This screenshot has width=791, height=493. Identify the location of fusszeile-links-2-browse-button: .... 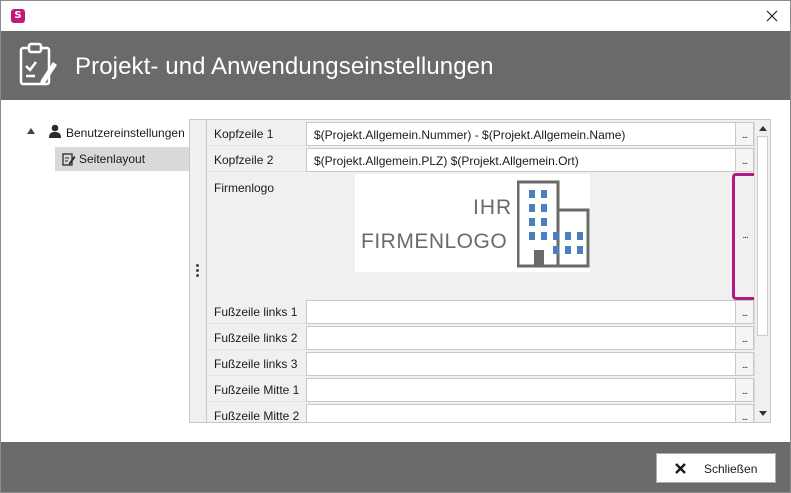
(745, 338).